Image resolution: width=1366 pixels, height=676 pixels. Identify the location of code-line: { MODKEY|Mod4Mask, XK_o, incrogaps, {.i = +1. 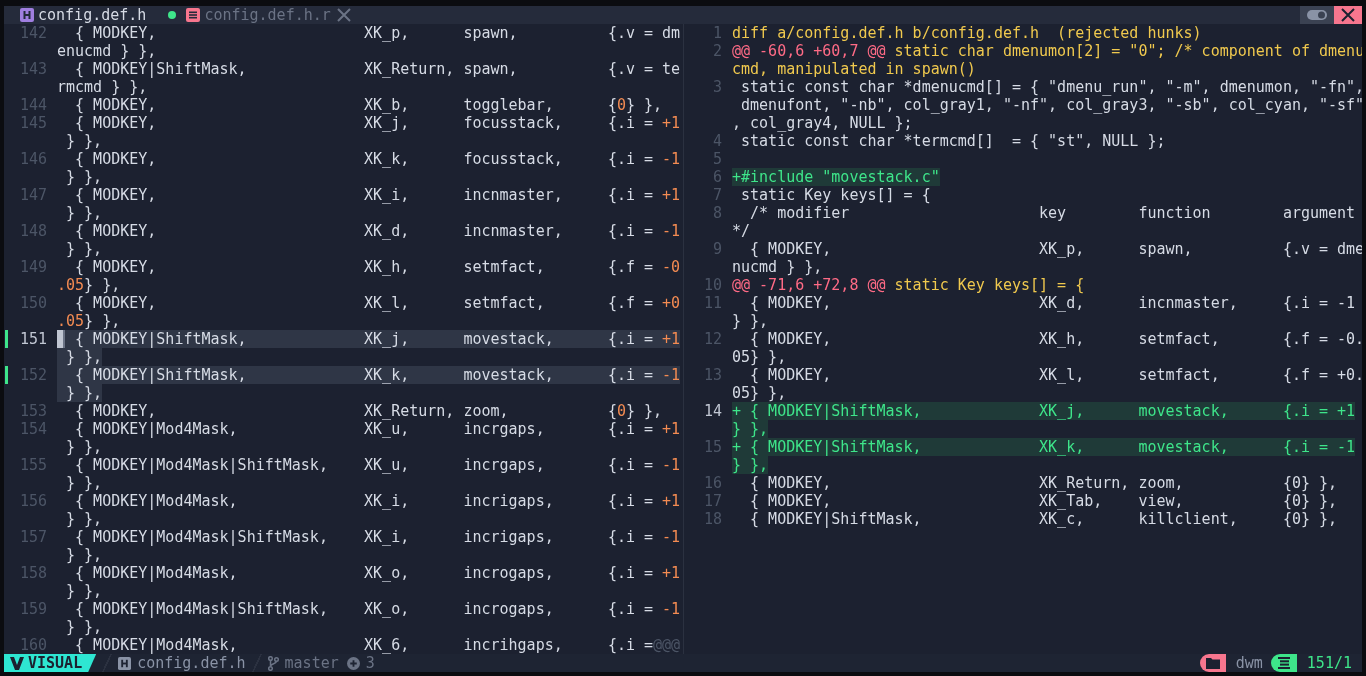
(377, 573).